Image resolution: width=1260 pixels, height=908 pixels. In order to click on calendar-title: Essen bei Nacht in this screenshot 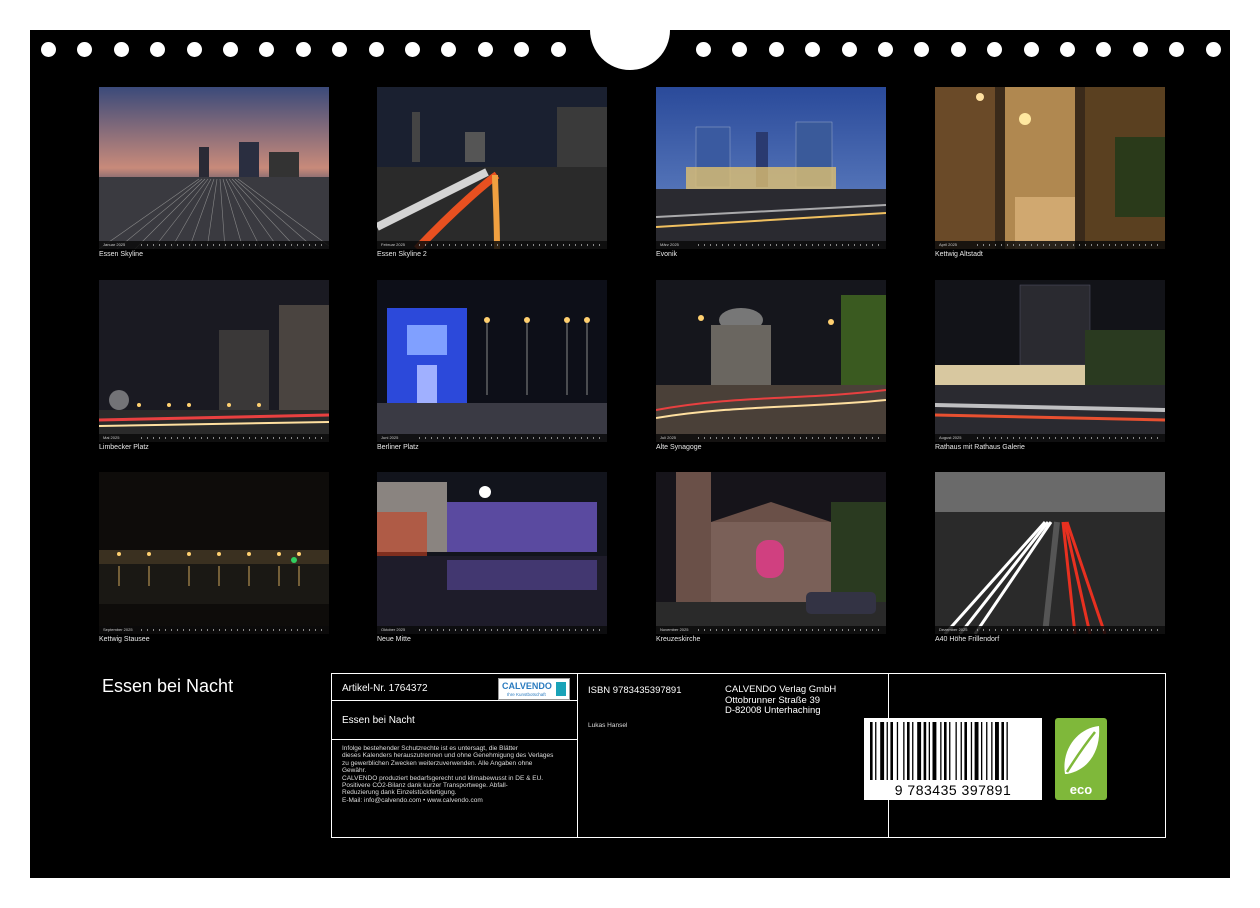, I will do `click(168, 686)`.